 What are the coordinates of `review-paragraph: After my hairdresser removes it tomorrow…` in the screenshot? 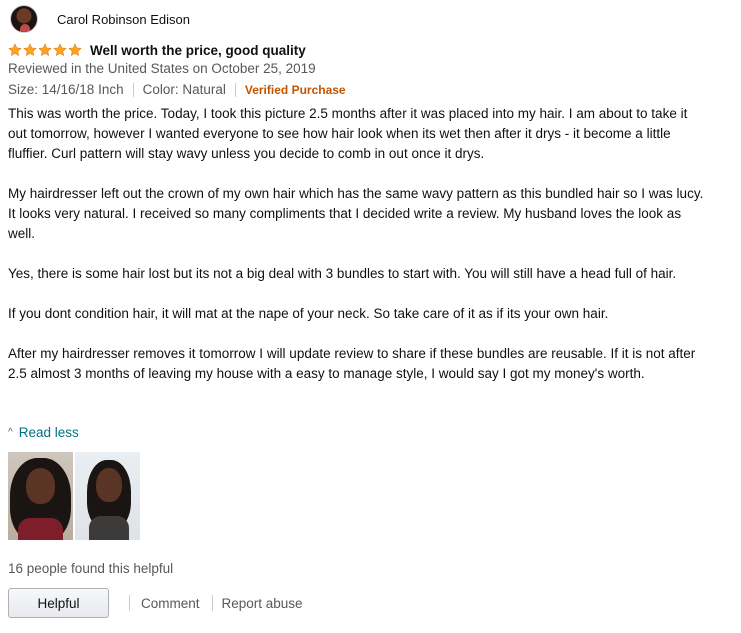 It's located at (352, 363).